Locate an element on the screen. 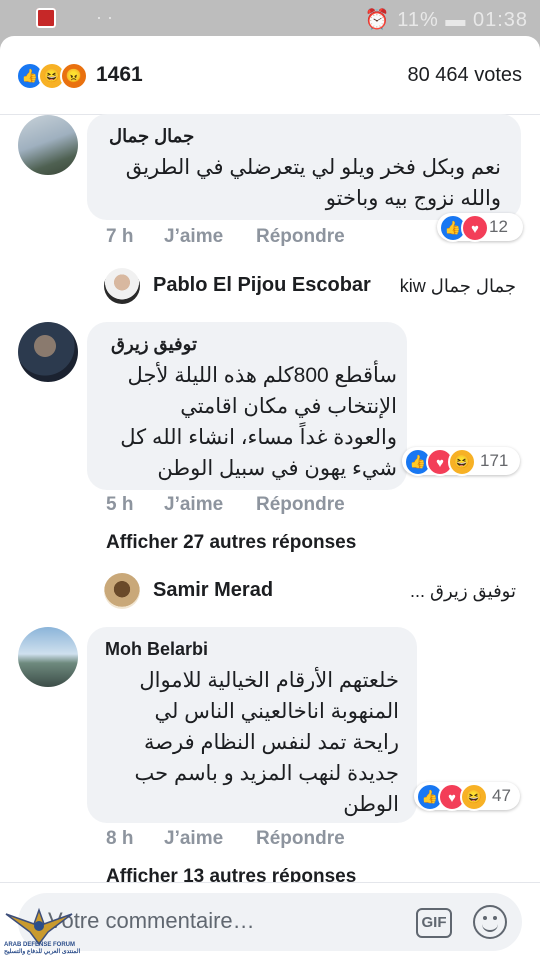  comment-author: جمال جمال is located at coordinates (151, 136).